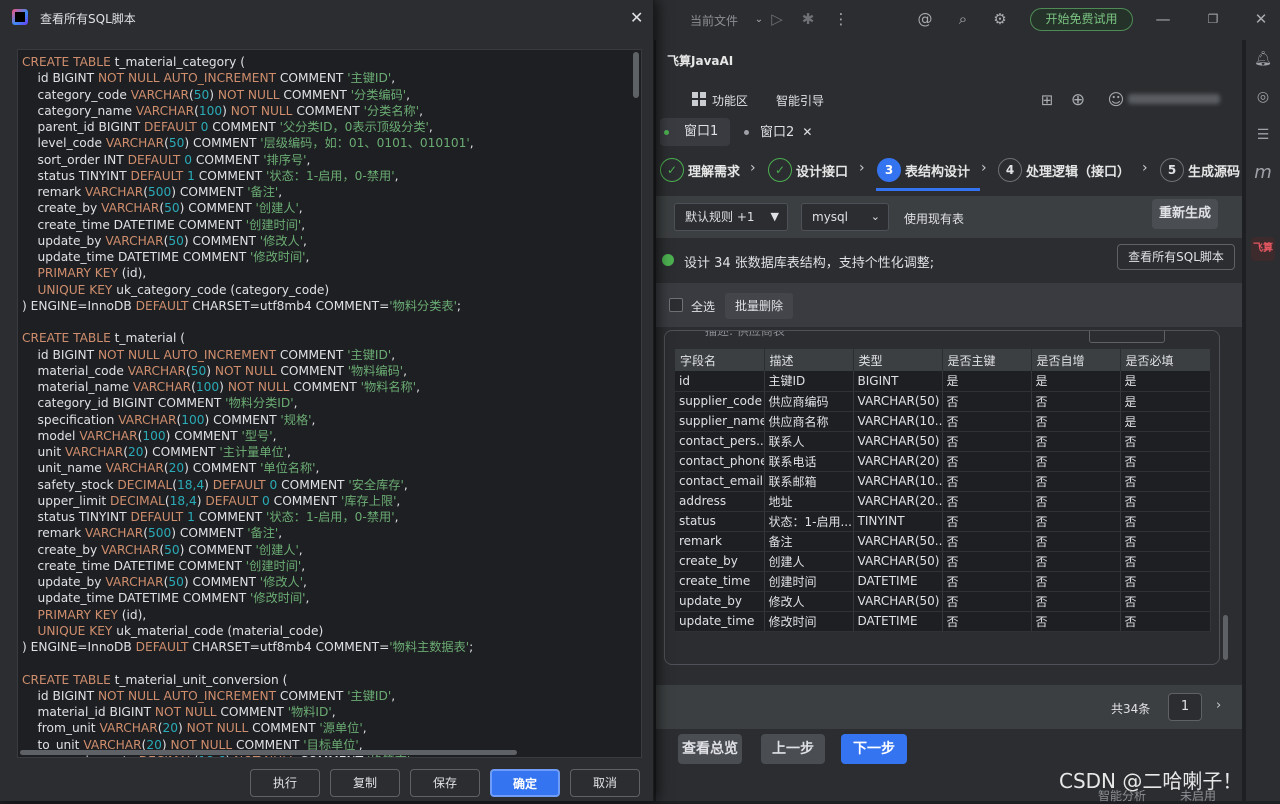 This screenshot has height=804, width=1280. I want to click on table-cell: 联系电话, so click(809, 461).